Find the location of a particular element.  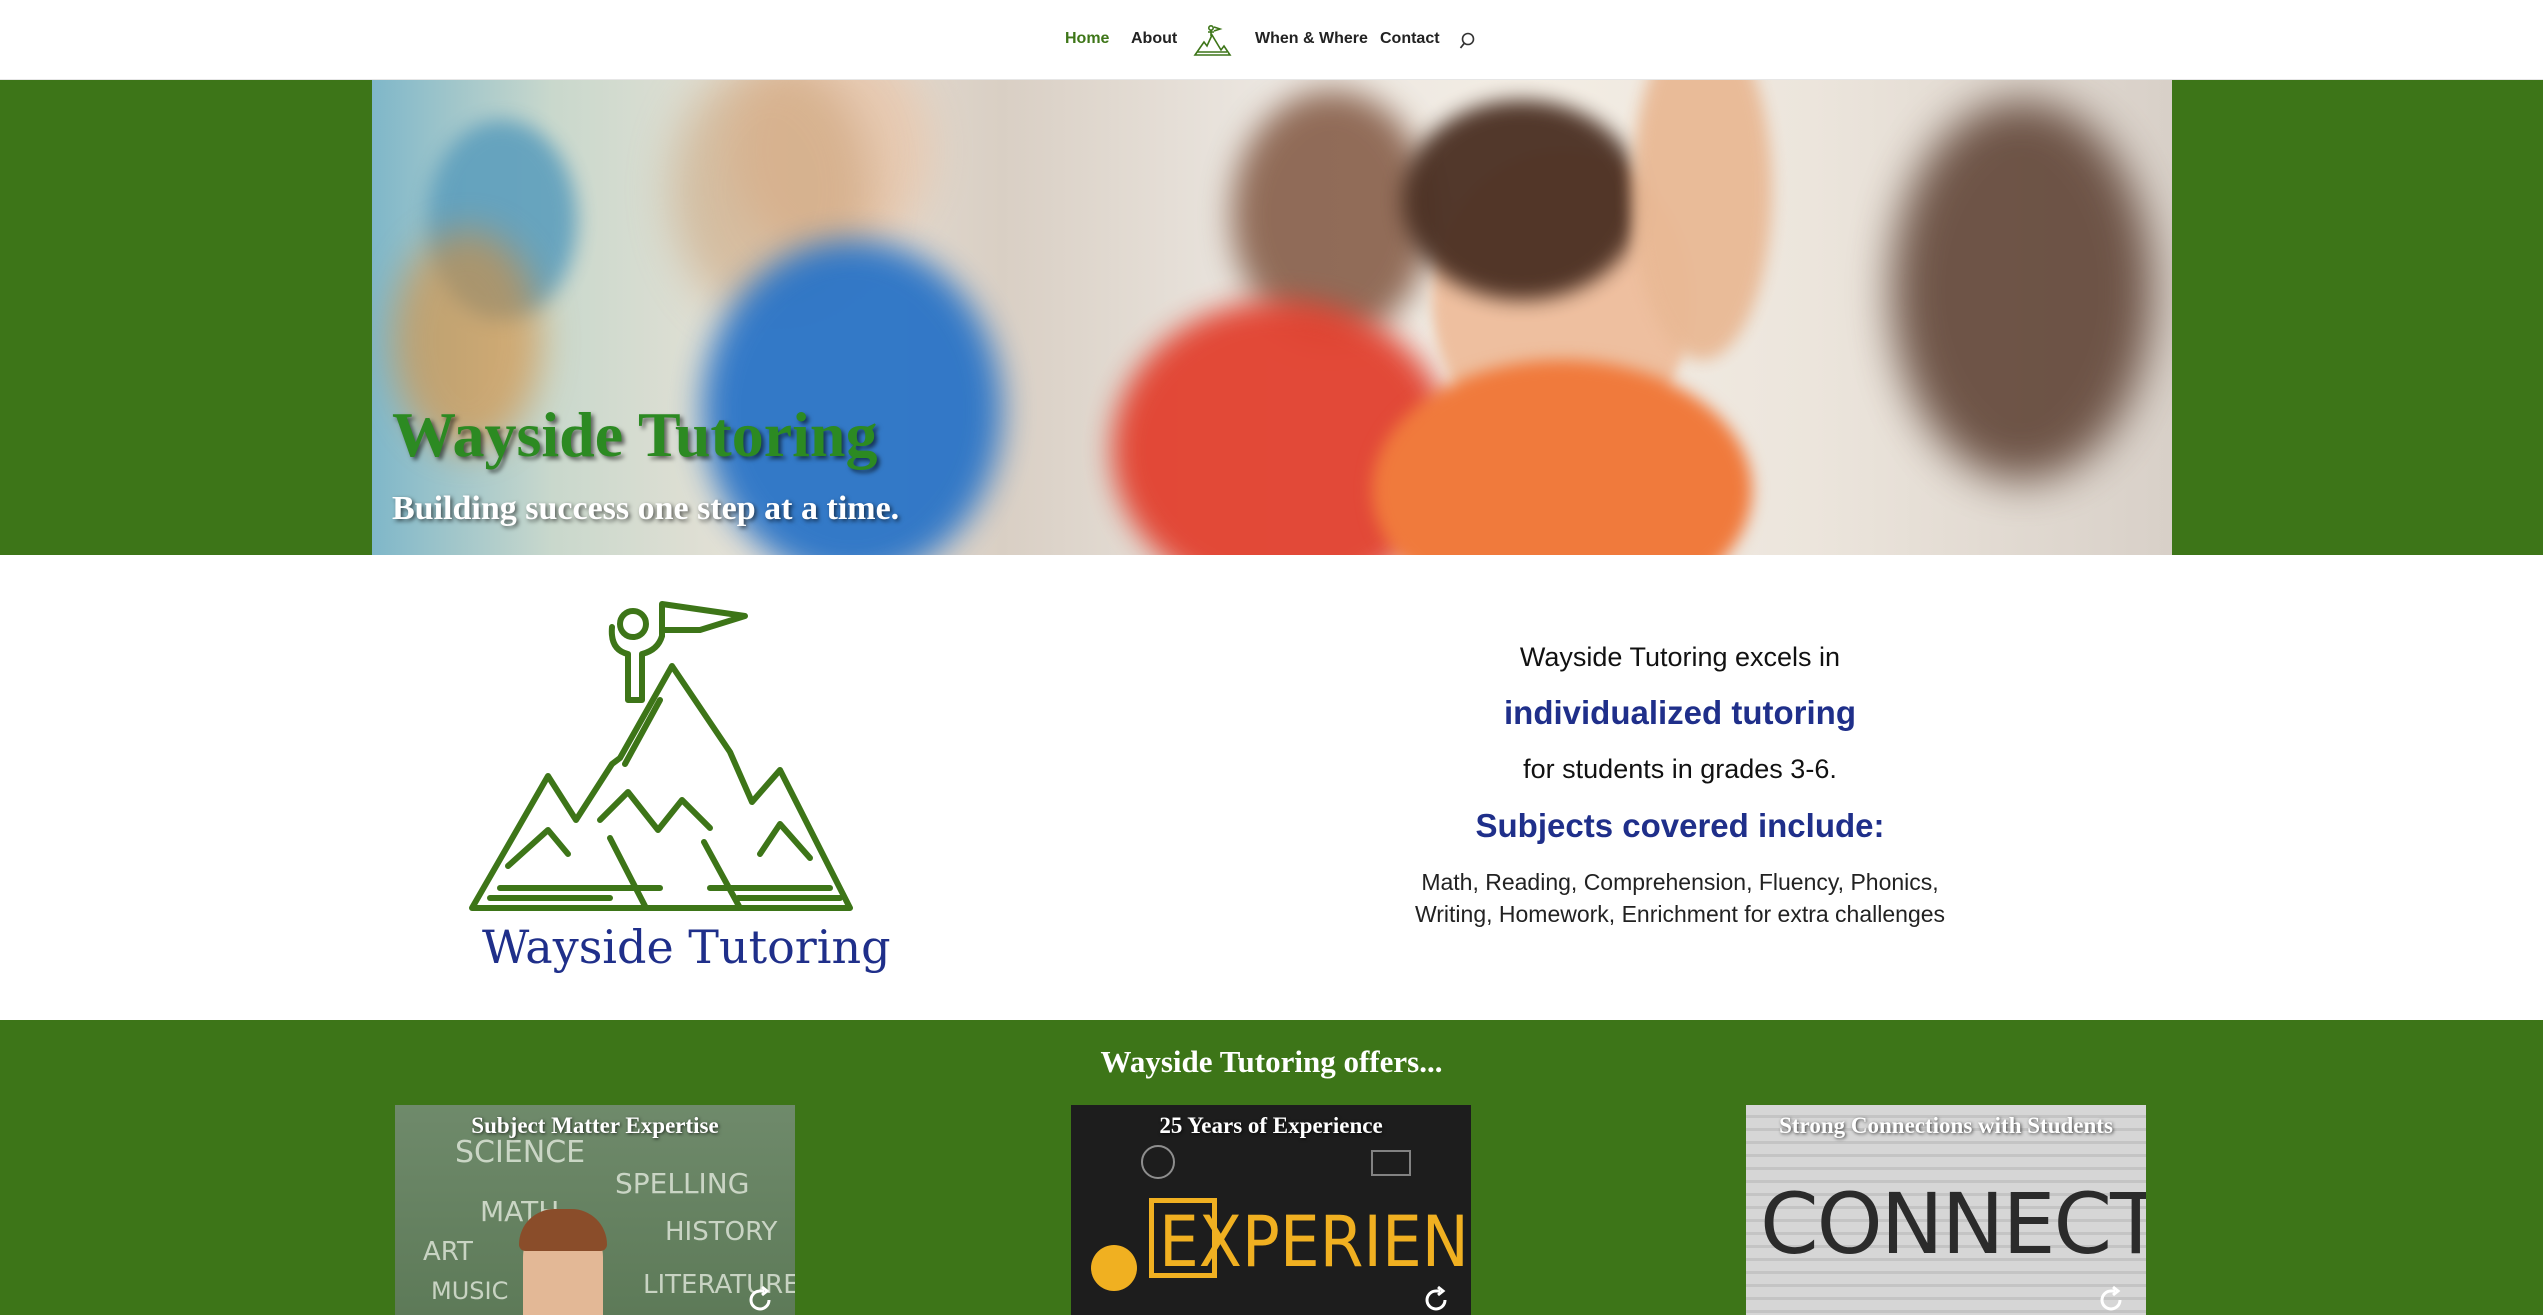

nav-contact: Contact is located at coordinates (1410, 39).